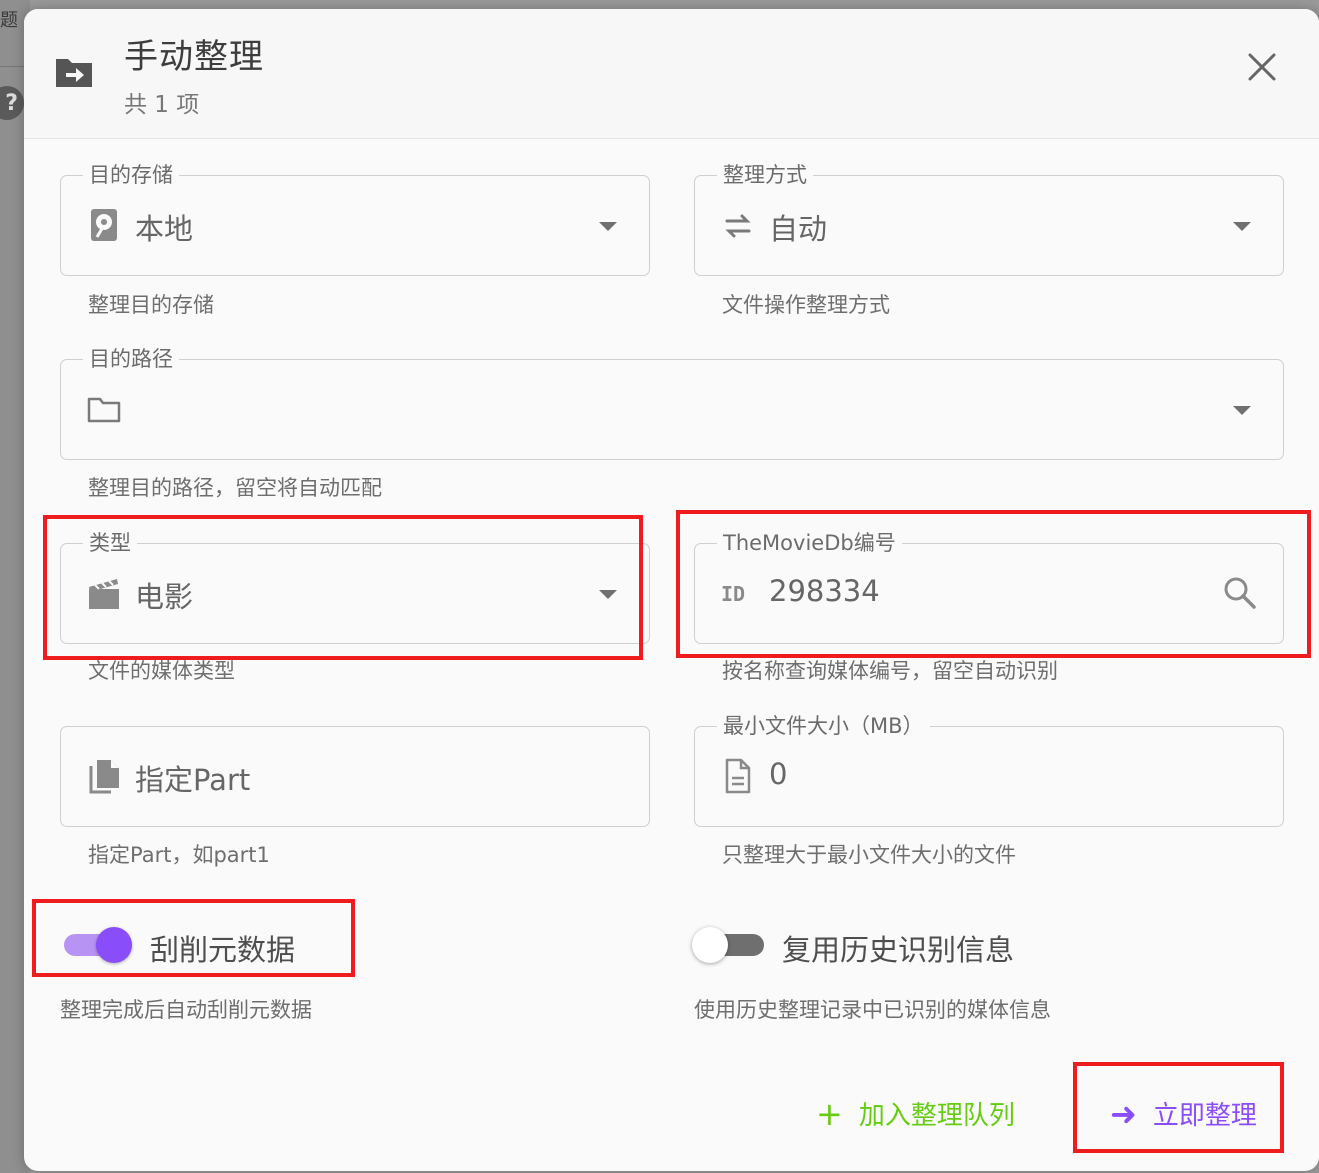 Image resolution: width=1319 pixels, height=1173 pixels. What do you see at coordinates (936, 1116) in the screenshot?
I see `add-to-queue-label: 加入整理队列` at bounding box center [936, 1116].